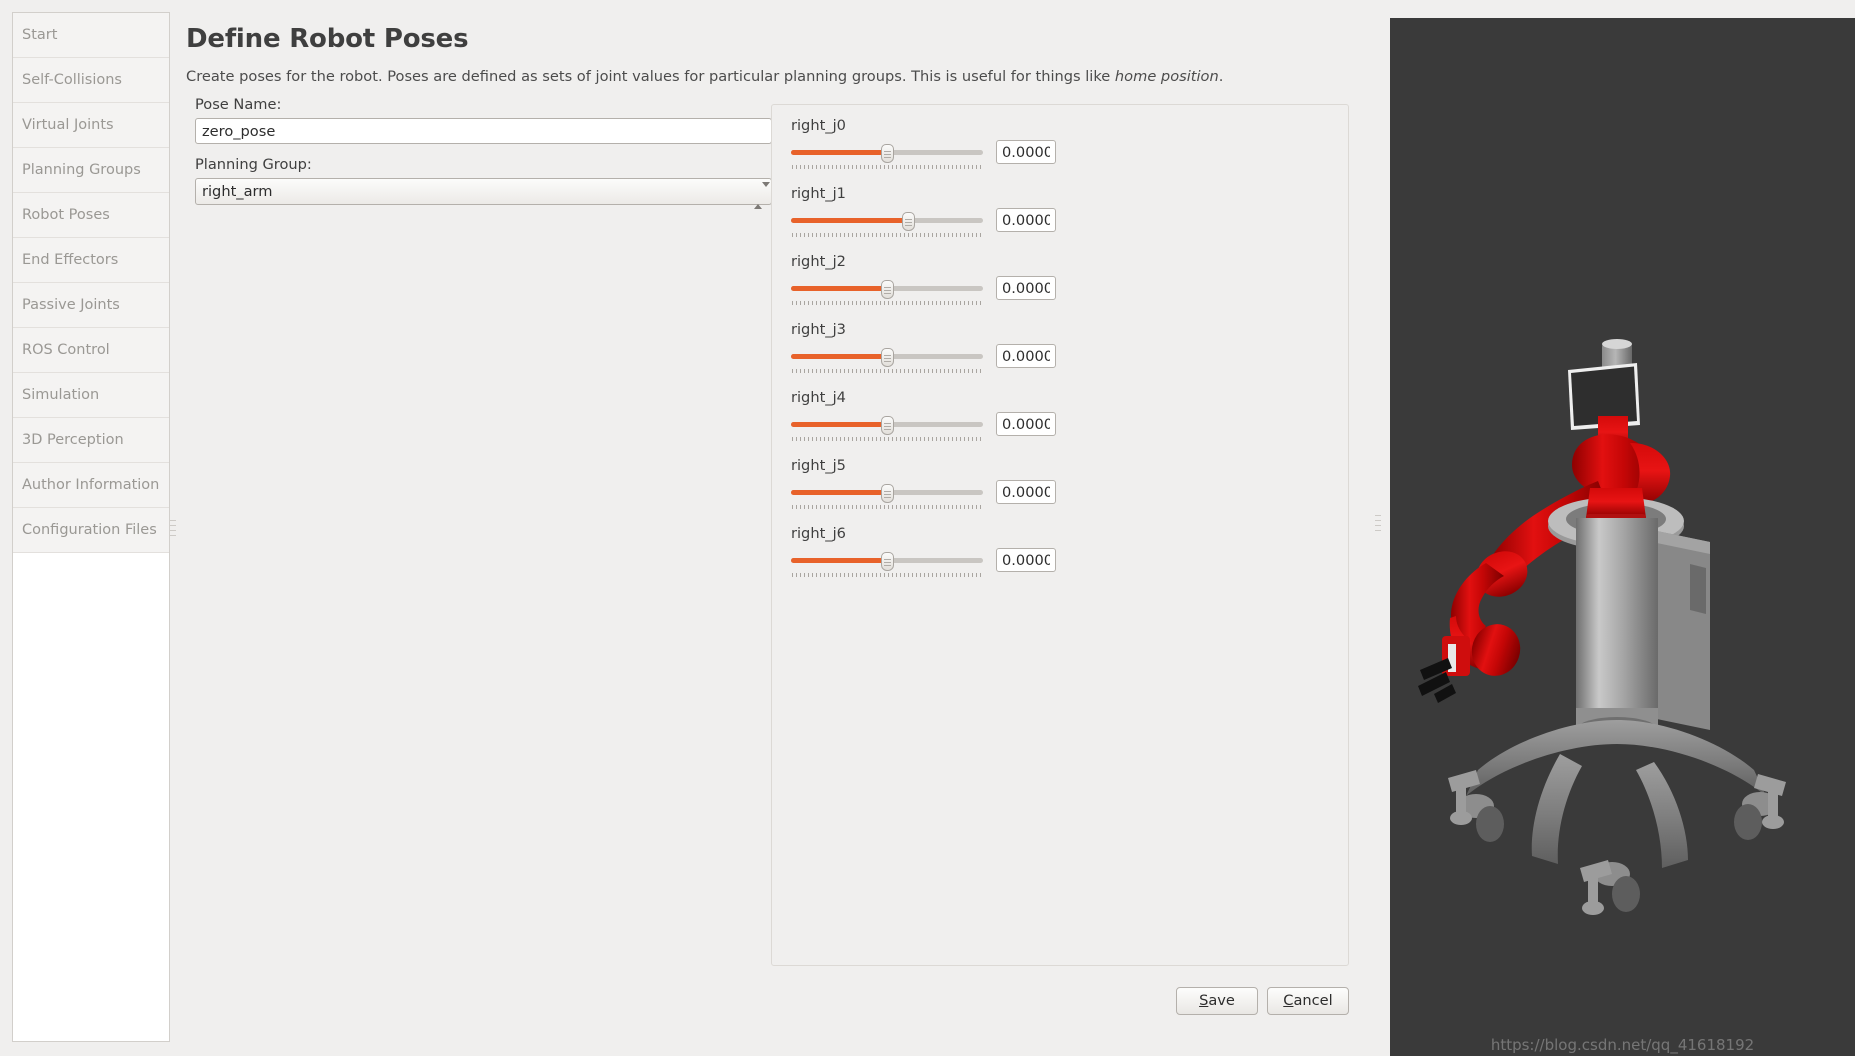 This screenshot has width=1855, height=1056. What do you see at coordinates (818, 261) in the screenshot?
I see `joint-label: right_j2` at bounding box center [818, 261].